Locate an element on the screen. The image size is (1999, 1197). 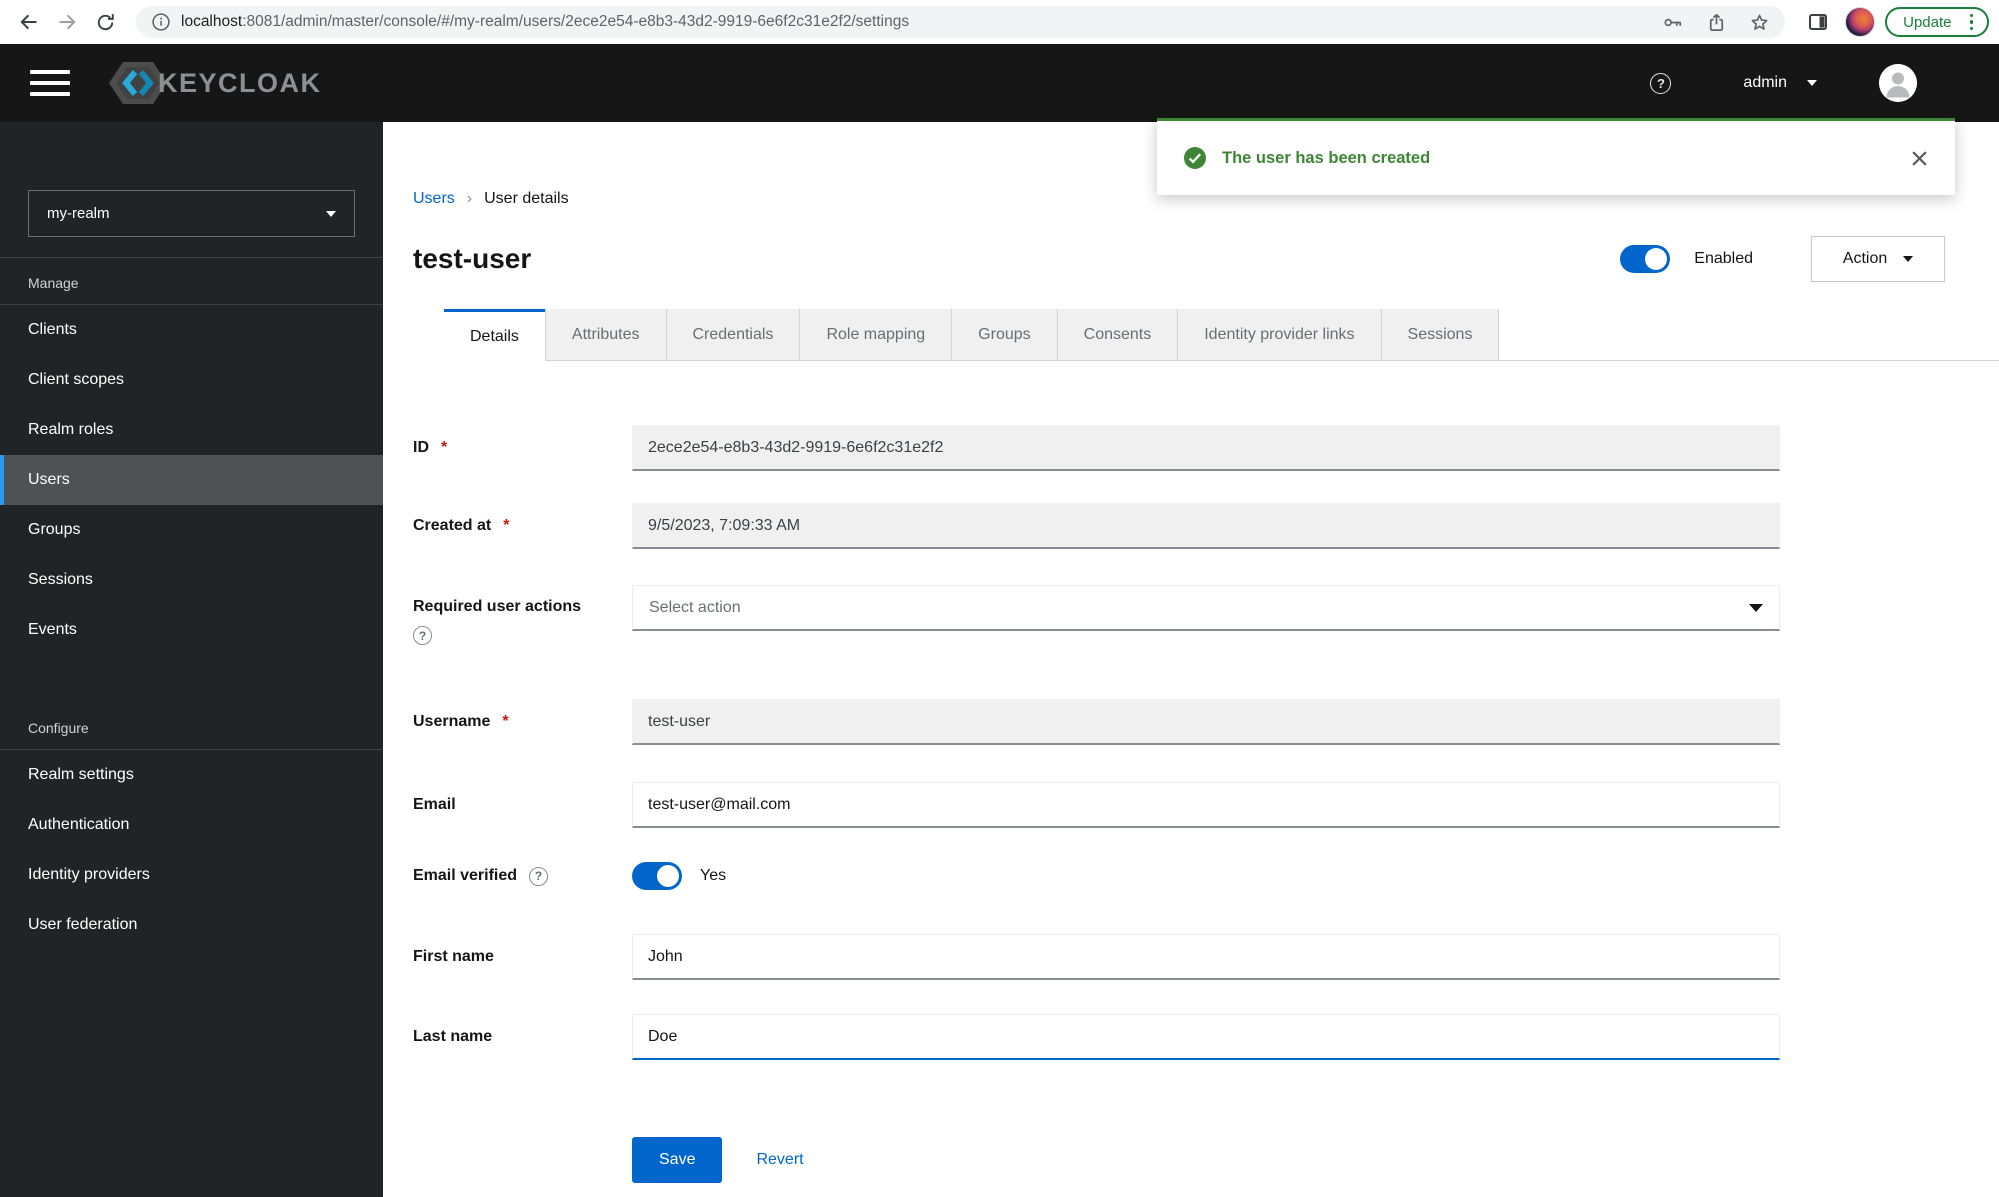
toast-close-button is located at coordinates (1919, 158).